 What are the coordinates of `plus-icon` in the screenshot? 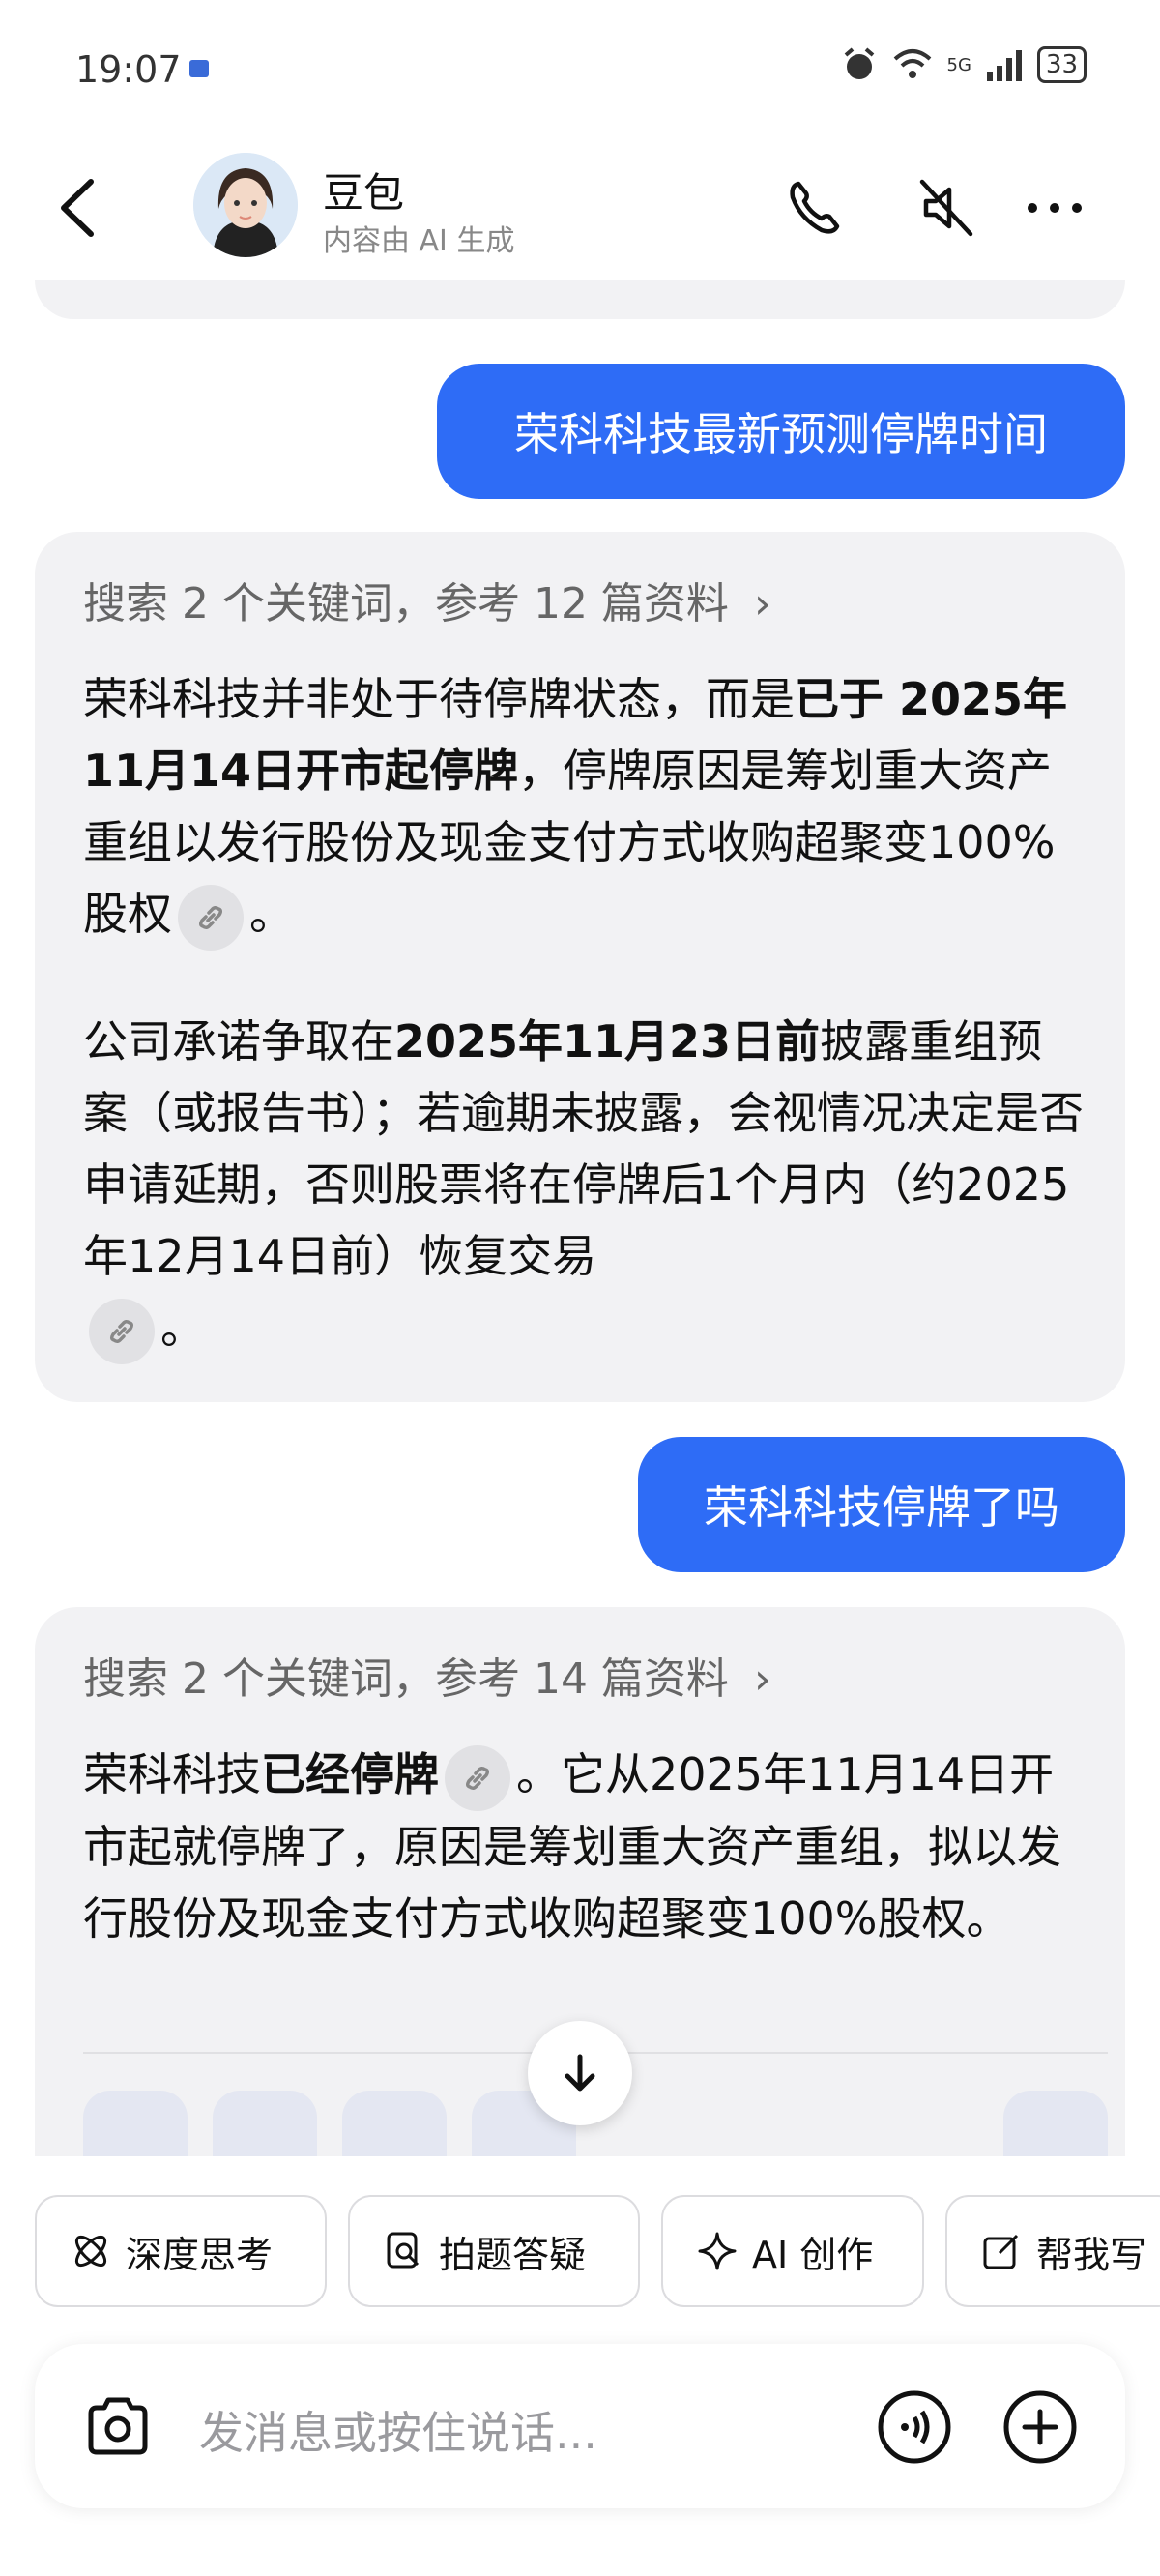 It's located at (1040, 2427).